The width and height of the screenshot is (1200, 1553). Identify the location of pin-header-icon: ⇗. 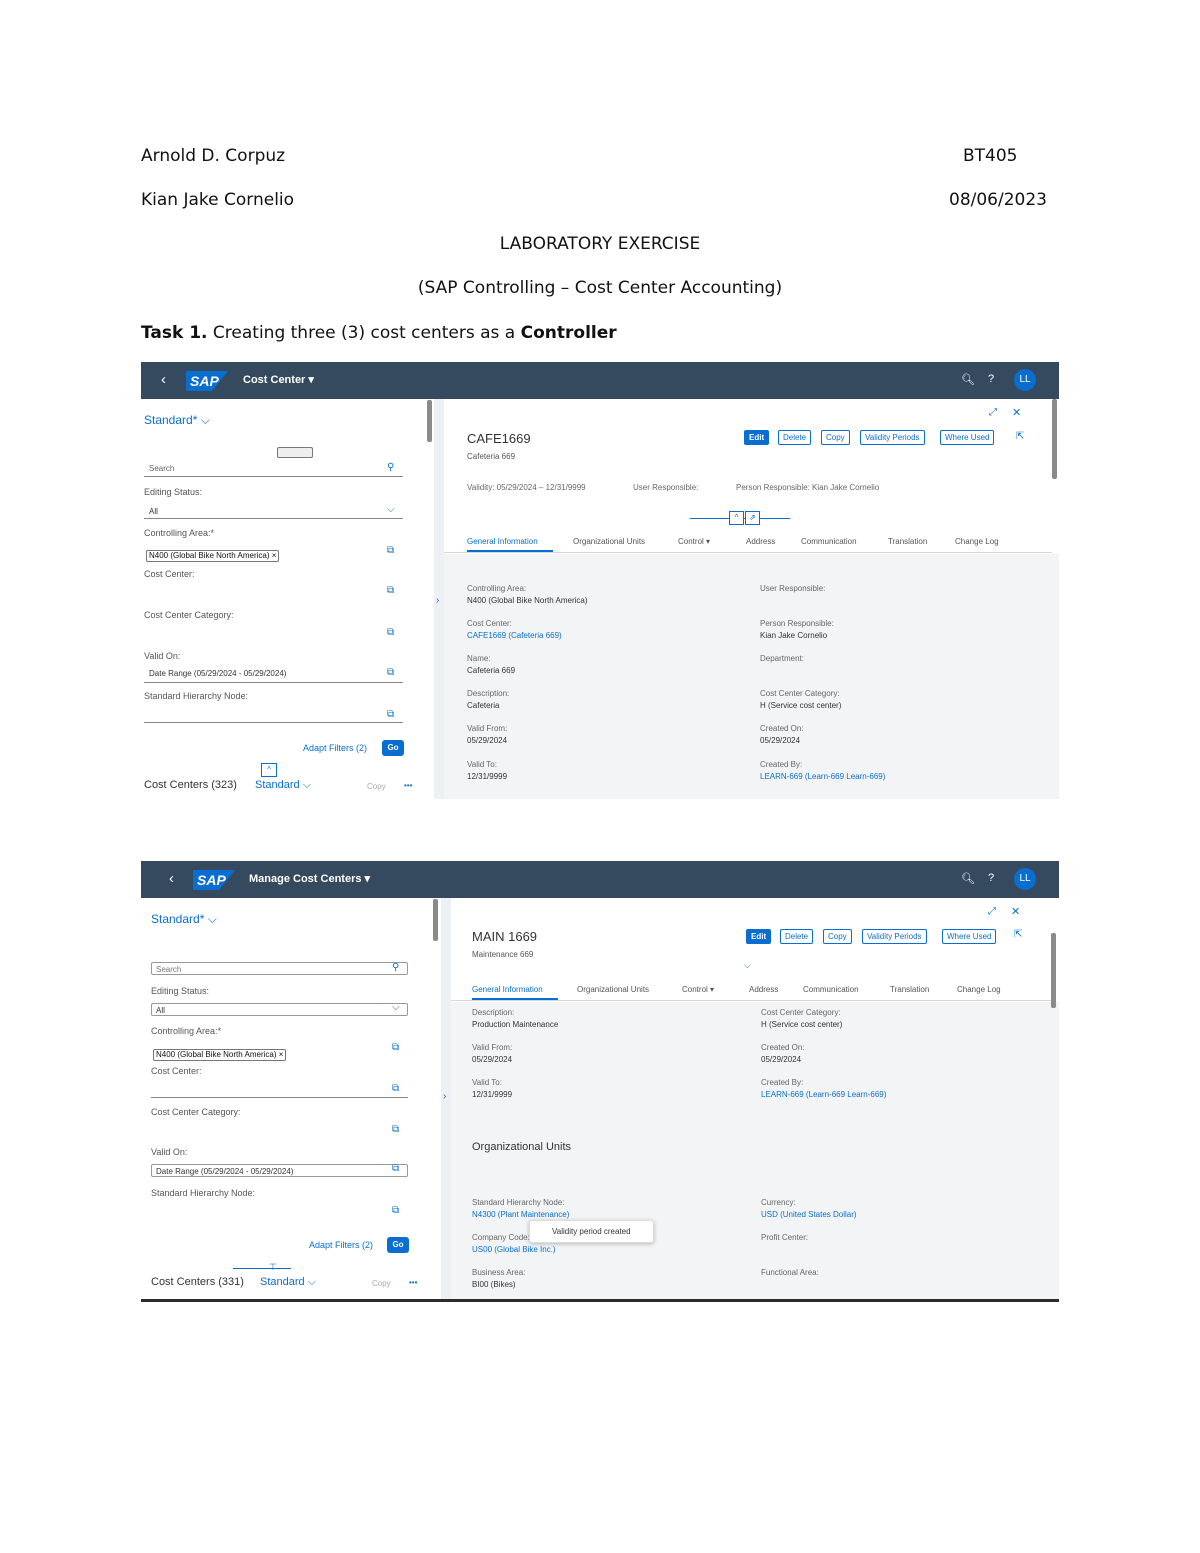
(752, 518).